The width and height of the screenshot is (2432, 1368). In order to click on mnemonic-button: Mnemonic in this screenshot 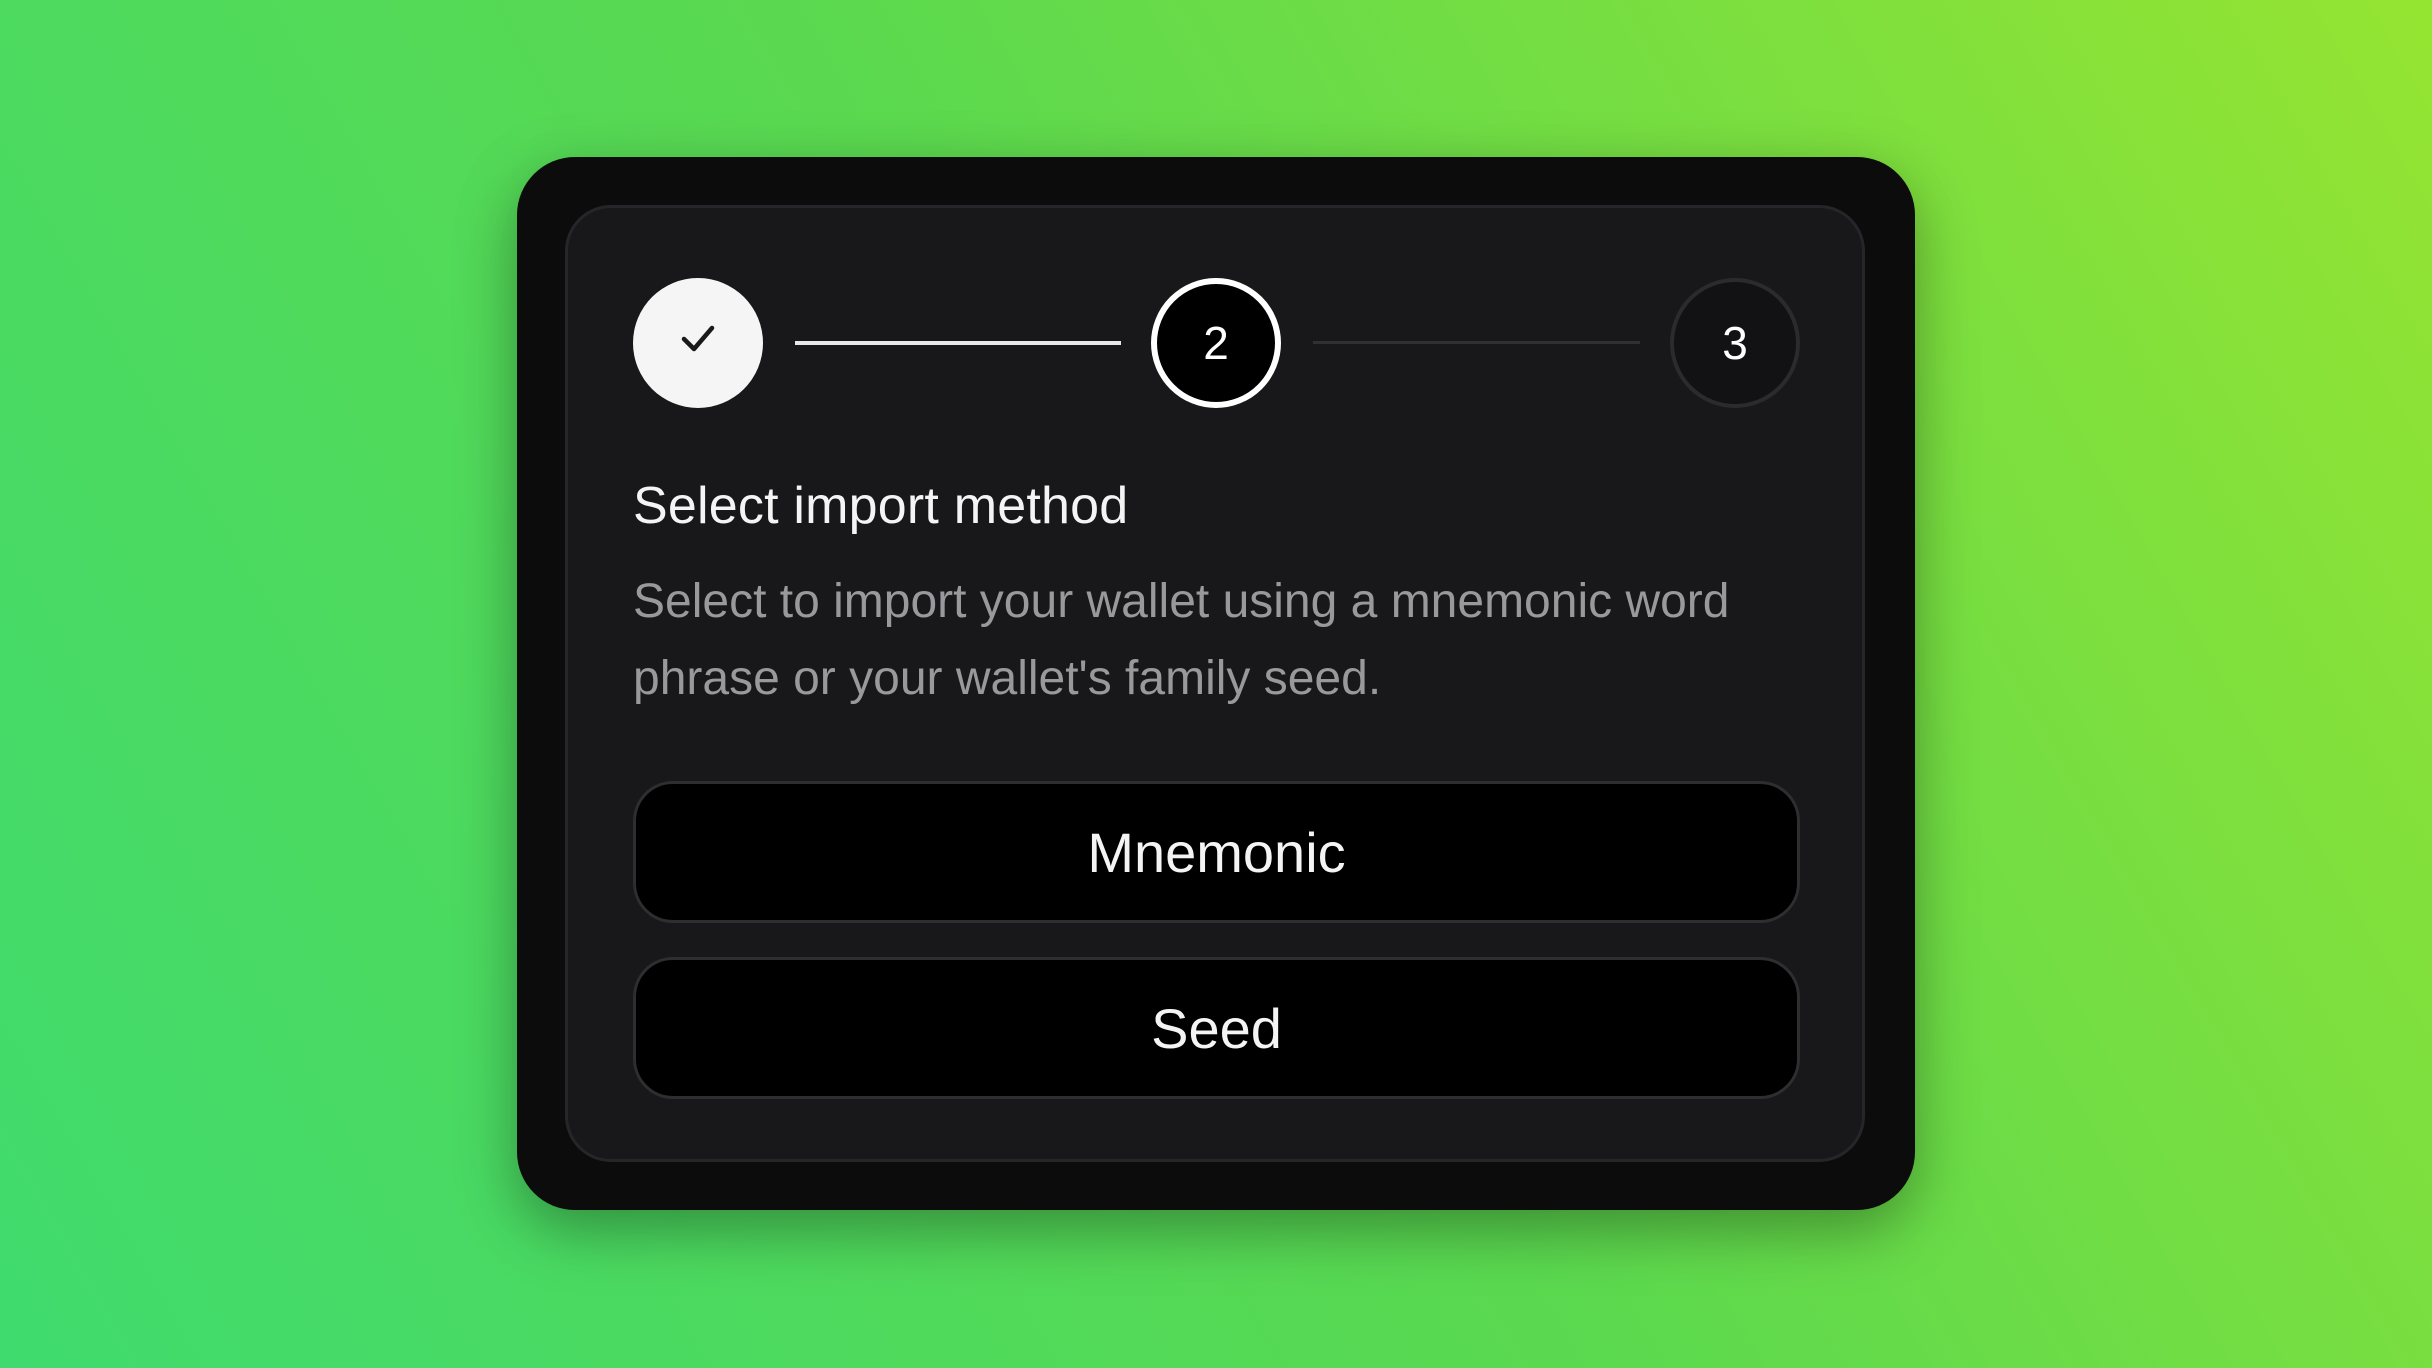, I will do `click(1216, 852)`.